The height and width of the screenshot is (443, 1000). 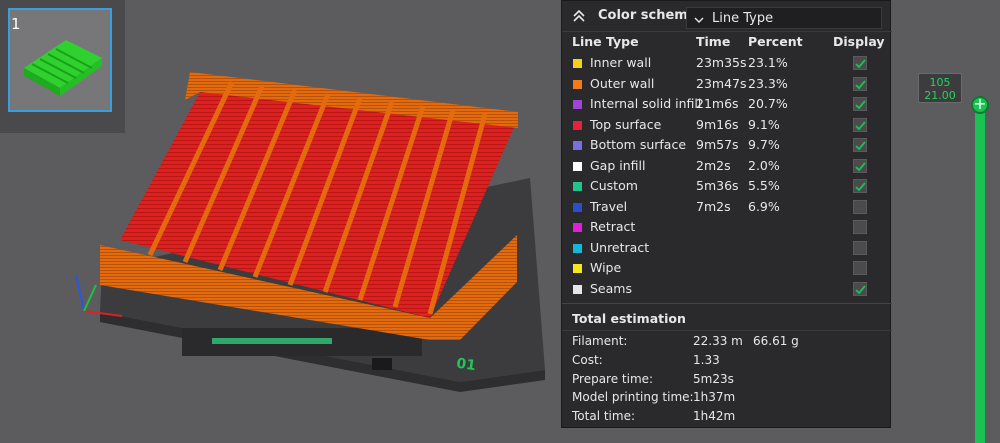 What do you see at coordinates (764, 185) in the screenshot?
I see `line-type-percent: 5.5%` at bounding box center [764, 185].